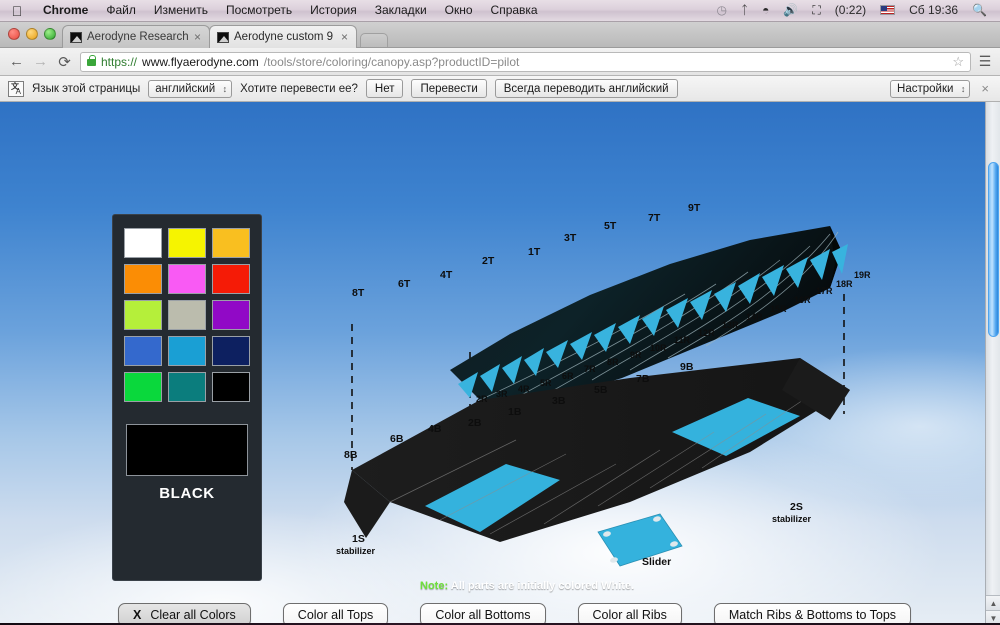  Describe the element at coordinates (187, 279) in the screenshot. I see `color-swatch-magenta` at that location.